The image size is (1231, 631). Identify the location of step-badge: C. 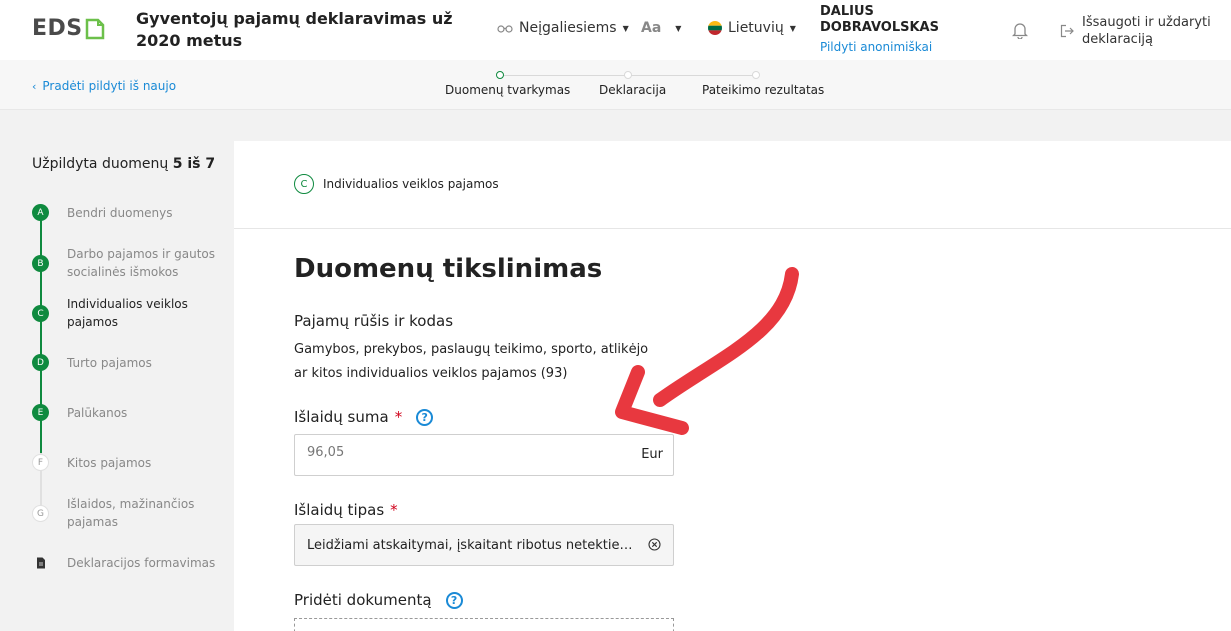
(40, 313).